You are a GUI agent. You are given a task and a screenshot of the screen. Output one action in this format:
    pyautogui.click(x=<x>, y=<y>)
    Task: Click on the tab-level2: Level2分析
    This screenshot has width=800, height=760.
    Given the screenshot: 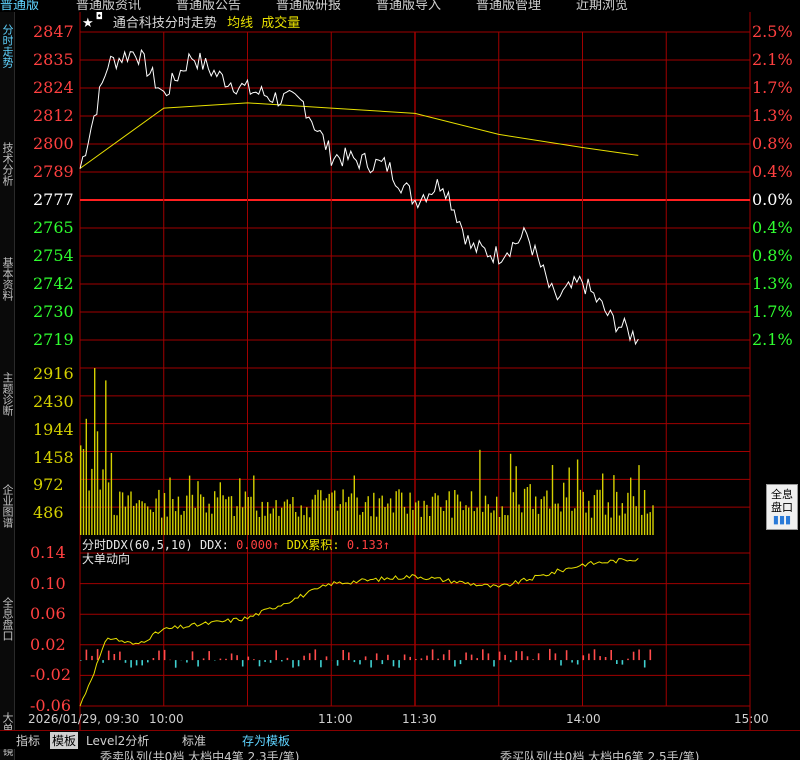 What is the action you would take?
    pyautogui.click(x=117, y=740)
    